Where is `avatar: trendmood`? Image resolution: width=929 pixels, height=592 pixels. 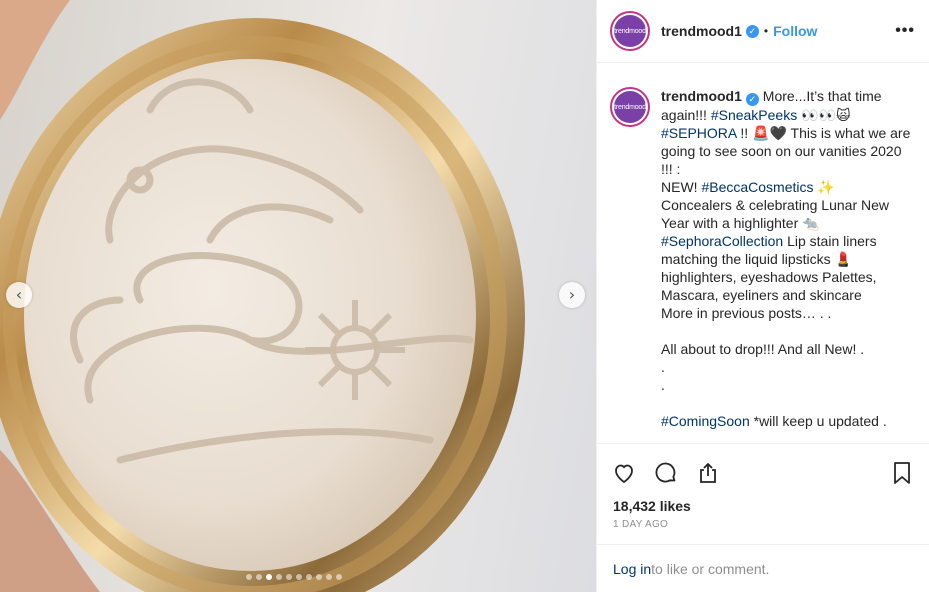 avatar: trendmood is located at coordinates (630, 31).